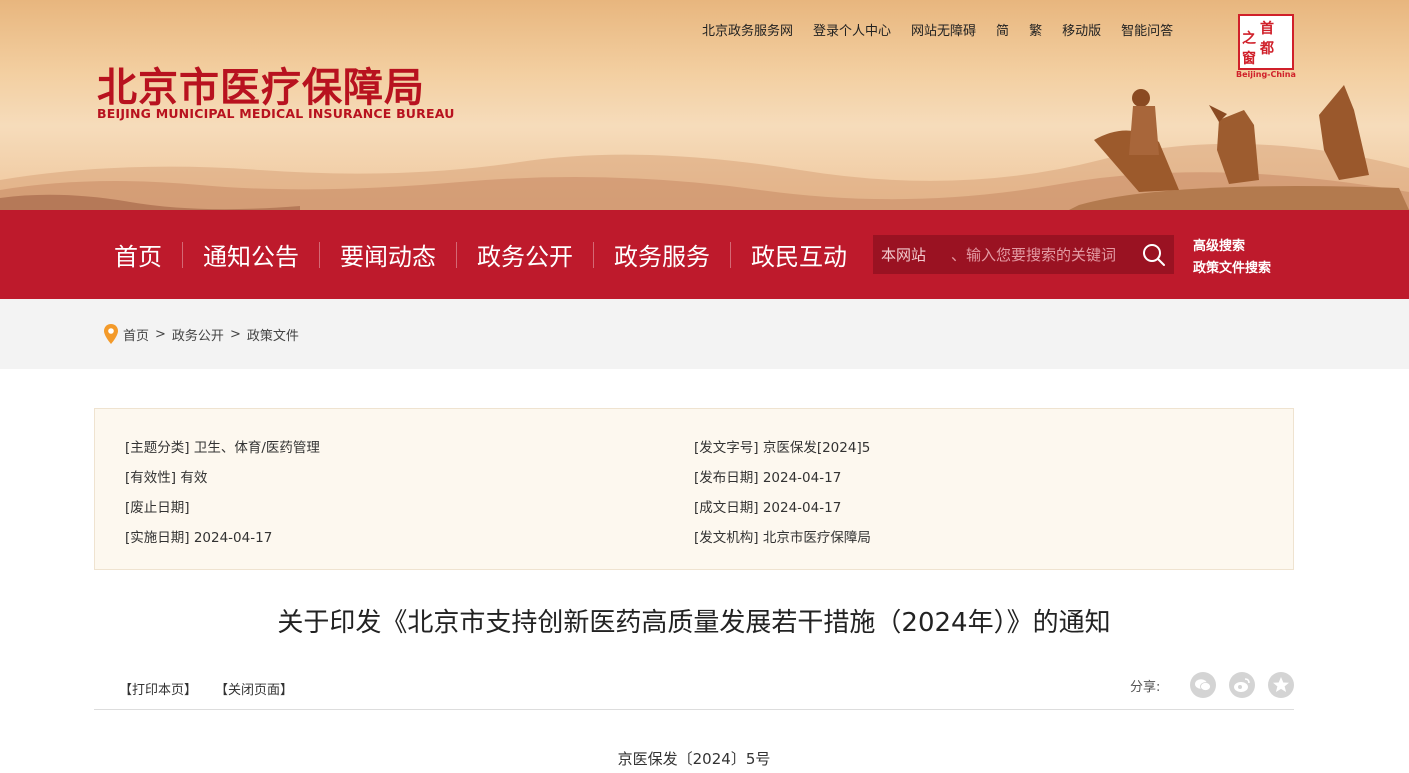  I want to click on weibo-icon, so click(1242, 685).